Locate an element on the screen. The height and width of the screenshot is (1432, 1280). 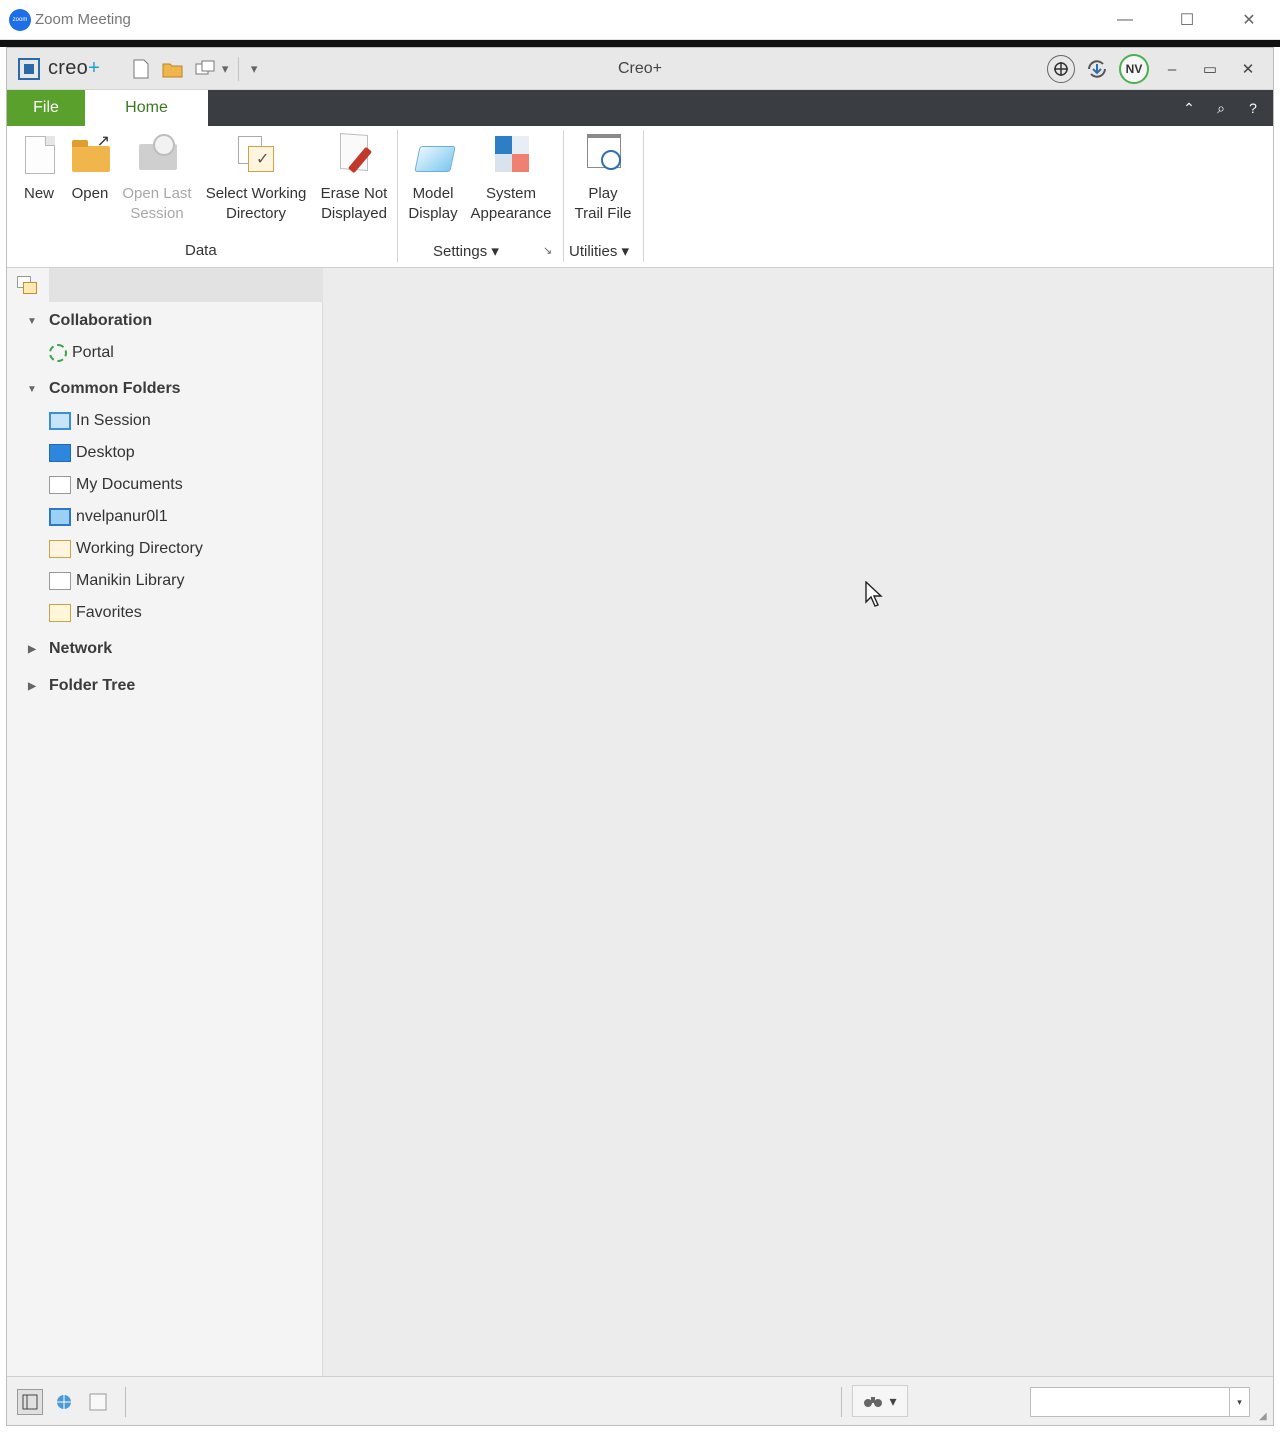
utilities-group-label: Utilities ▾ is located at coordinates (599, 251).